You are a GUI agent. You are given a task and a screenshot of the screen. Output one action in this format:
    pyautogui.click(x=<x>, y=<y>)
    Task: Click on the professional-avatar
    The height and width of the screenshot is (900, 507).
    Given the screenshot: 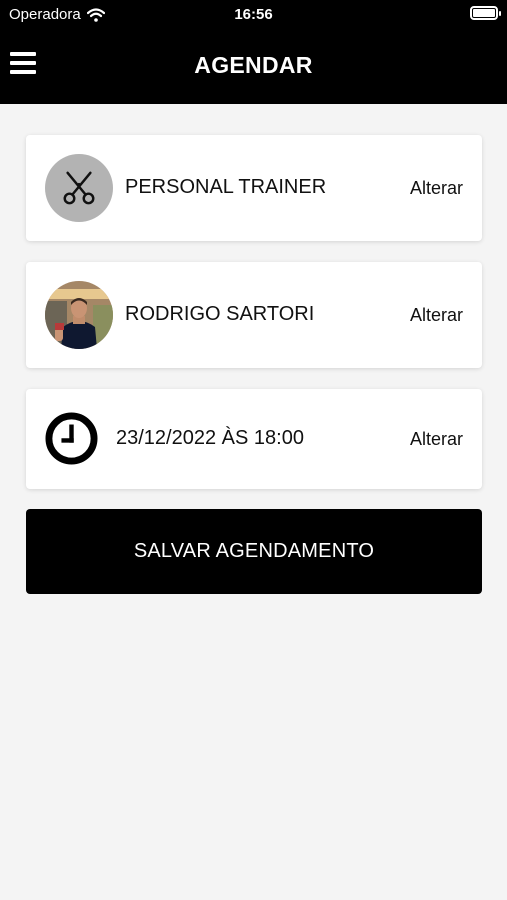 What is the action you would take?
    pyautogui.click(x=79, y=315)
    